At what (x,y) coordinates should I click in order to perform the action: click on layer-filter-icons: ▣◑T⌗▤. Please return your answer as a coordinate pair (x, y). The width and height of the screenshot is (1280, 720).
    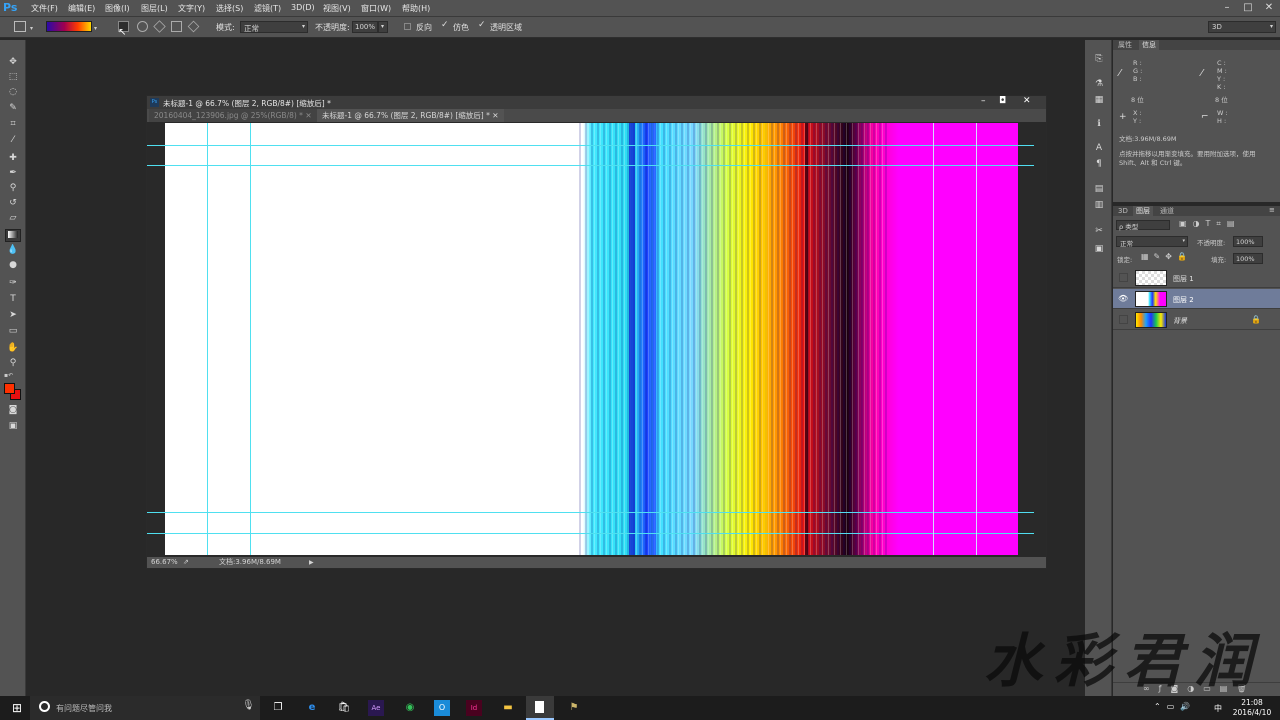
    Looking at the image, I should click on (1210, 224).